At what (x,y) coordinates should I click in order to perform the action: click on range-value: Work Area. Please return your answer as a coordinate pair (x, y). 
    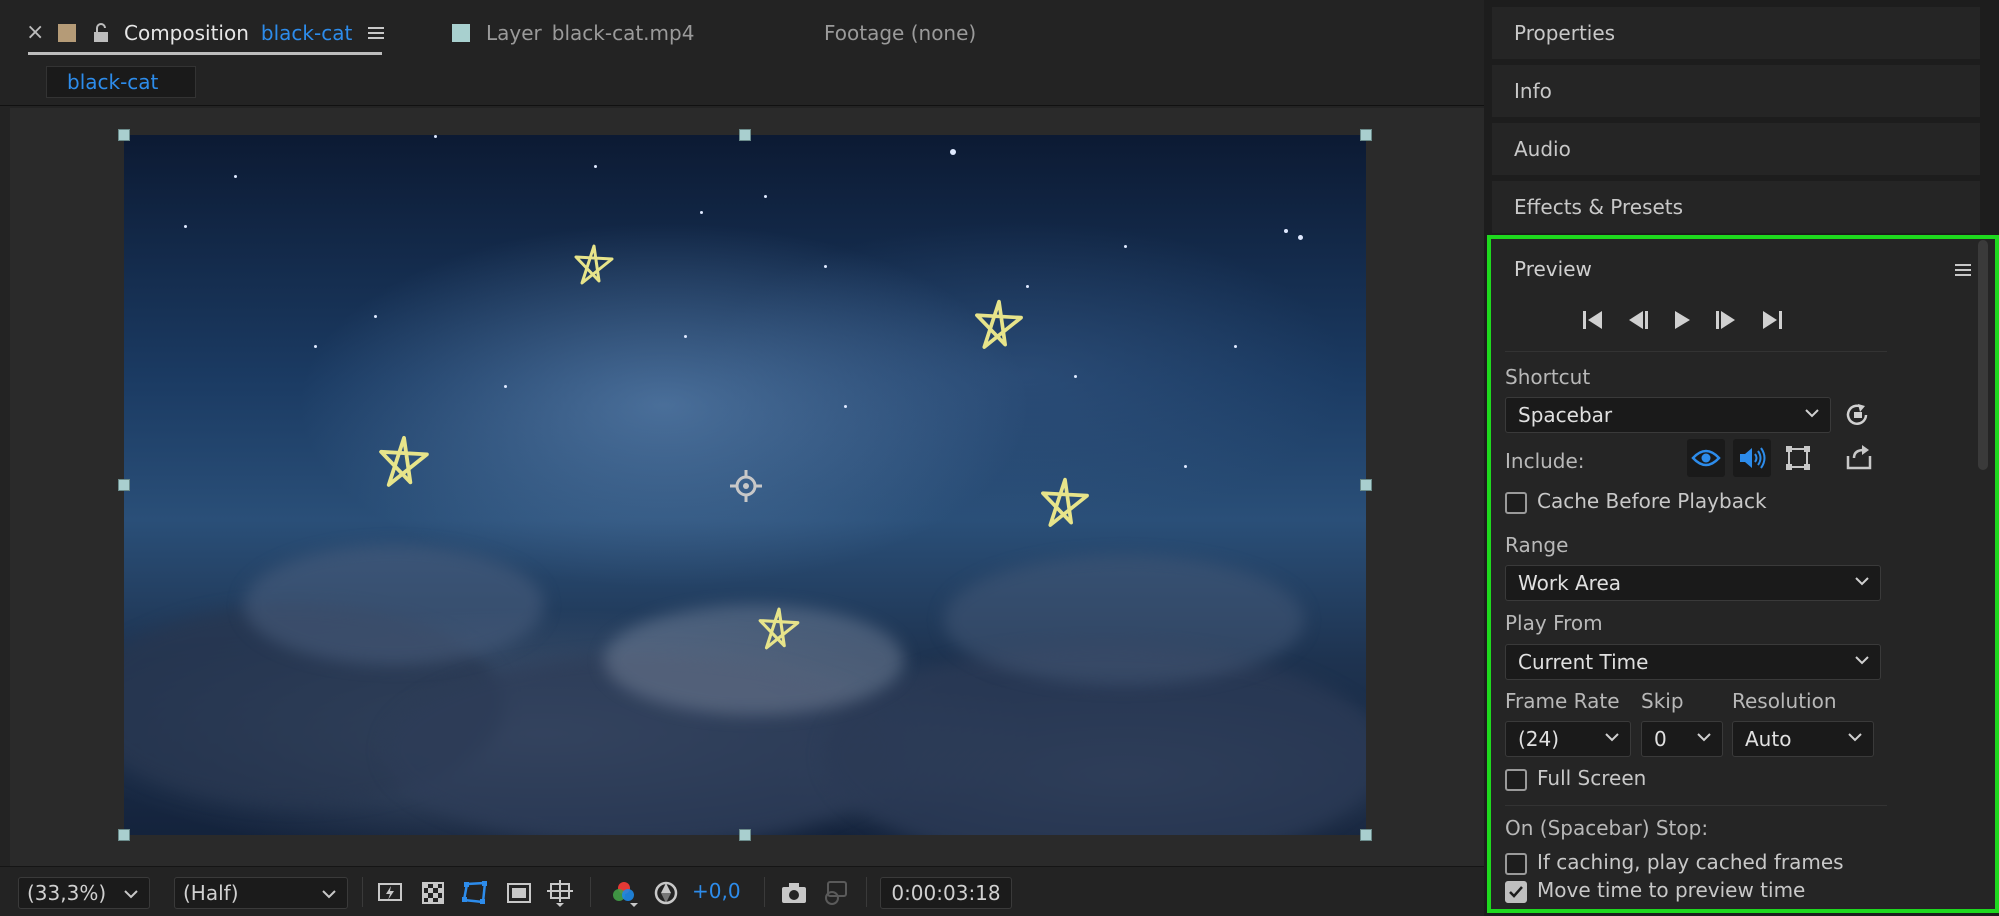
    Looking at the image, I should click on (1570, 583).